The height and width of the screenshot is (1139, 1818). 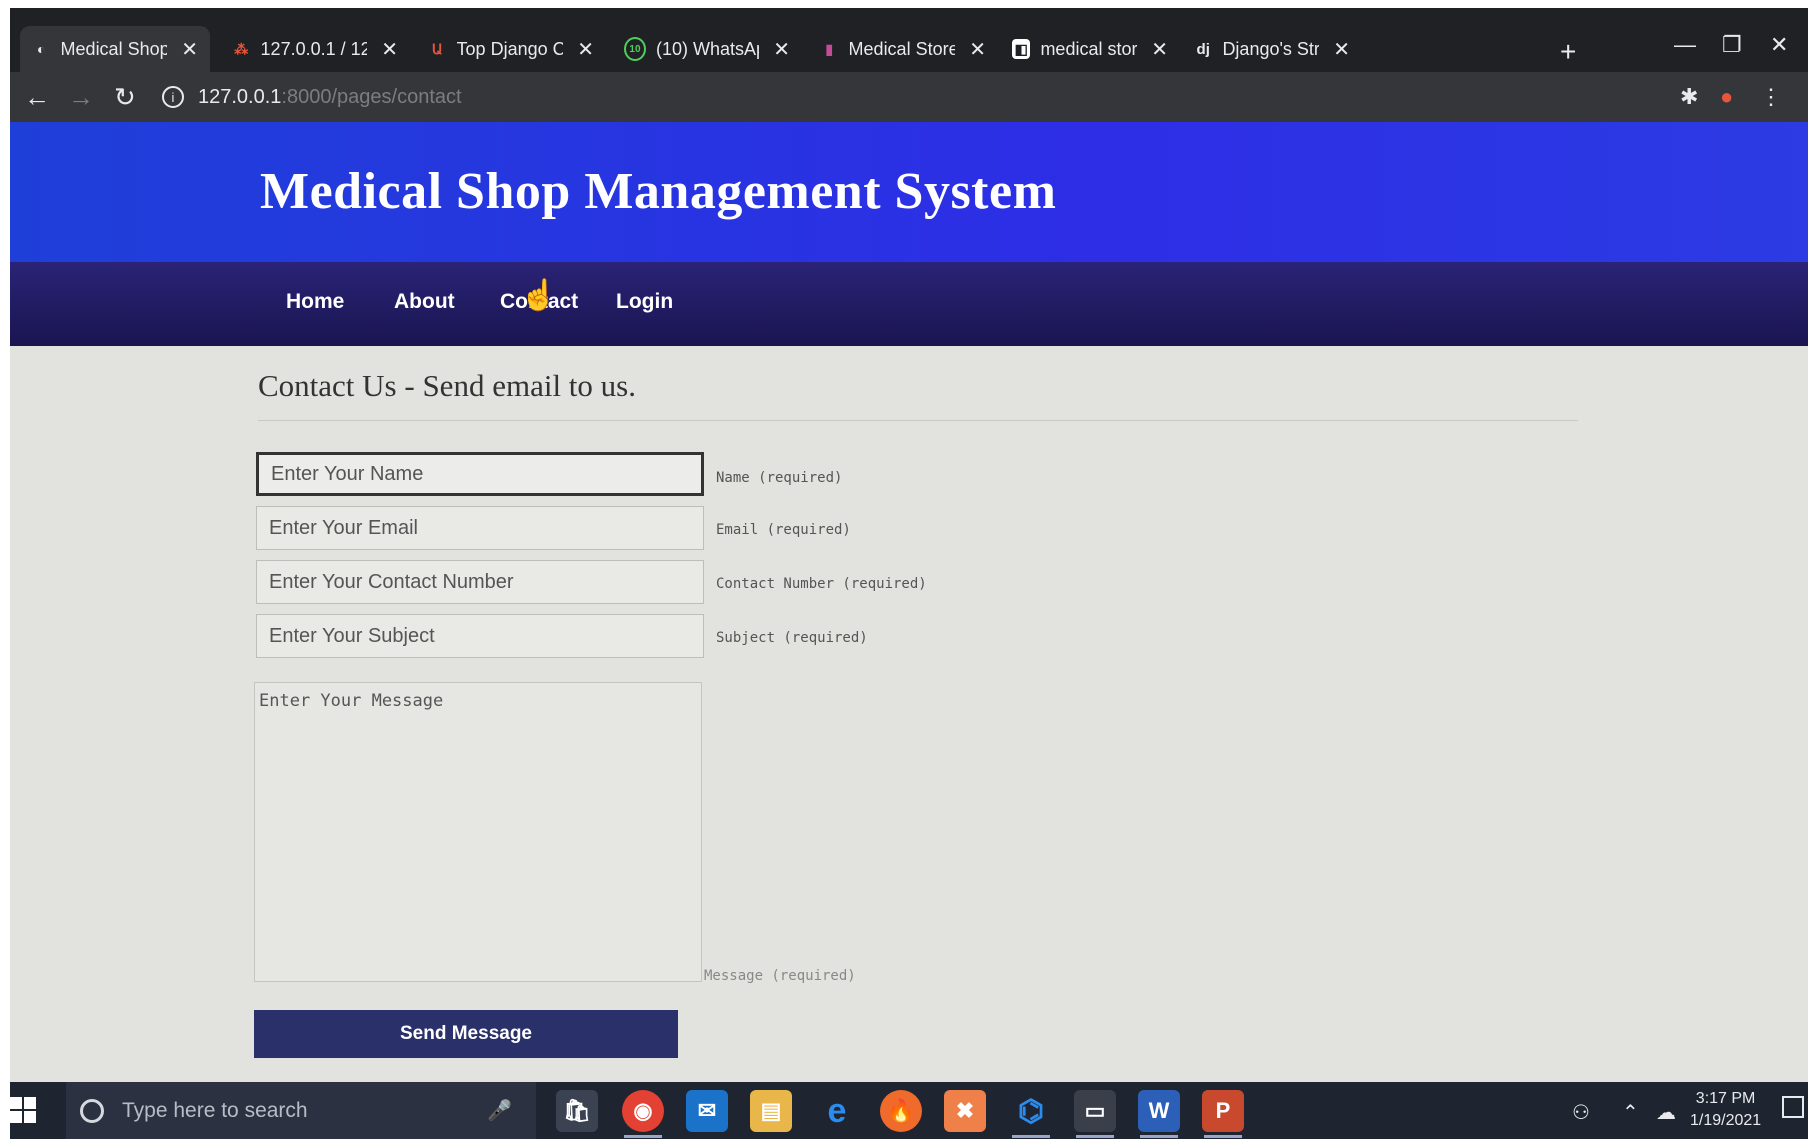 What do you see at coordinates (1568, 52) in the screenshot?
I see `new-tab-button: +` at bounding box center [1568, 52].